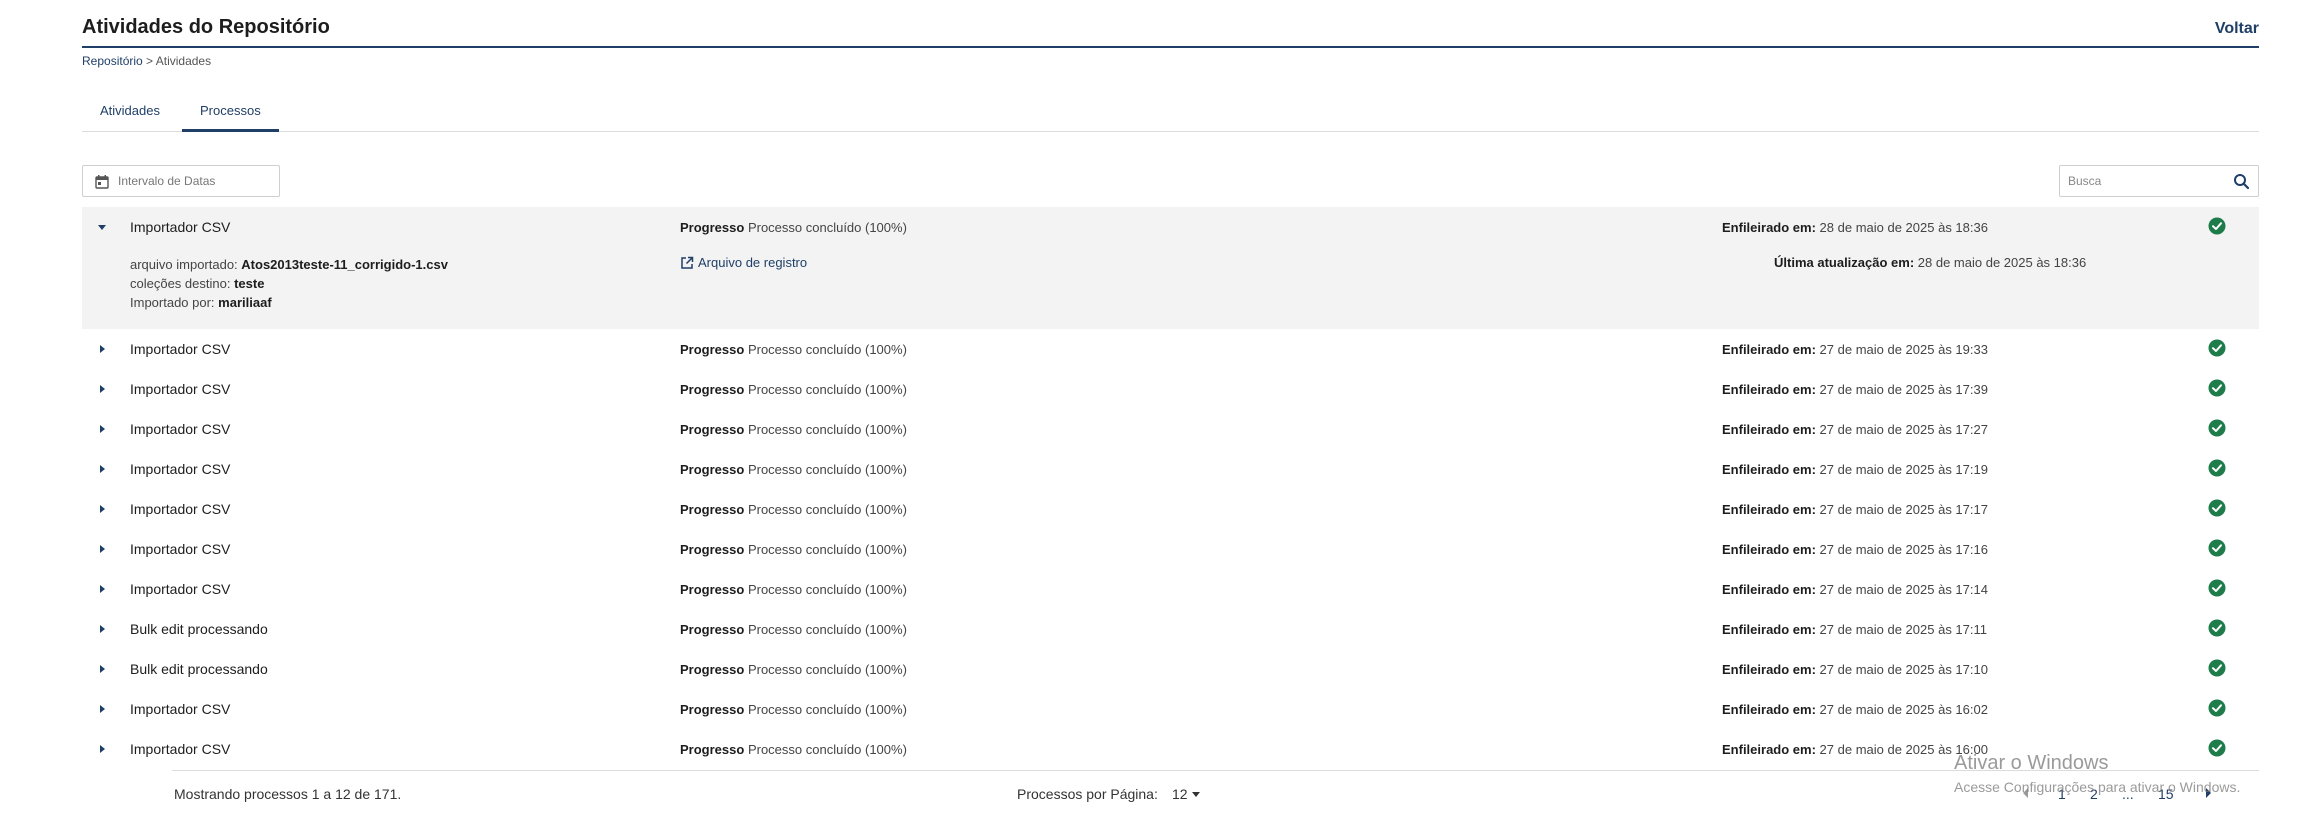 Image resolution: width=2319 pixels, height=827 pixels. What do you see at coordinates (230, 114) in the screenshot?
I see `tab-processes: Processos` at bounding box center [230, 114].